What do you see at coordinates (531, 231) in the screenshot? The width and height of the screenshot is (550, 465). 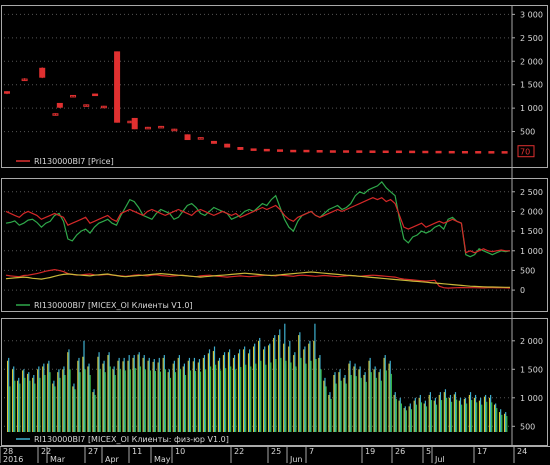 I see `y-tick-label: 1 500` at bounding box center [531, 231].